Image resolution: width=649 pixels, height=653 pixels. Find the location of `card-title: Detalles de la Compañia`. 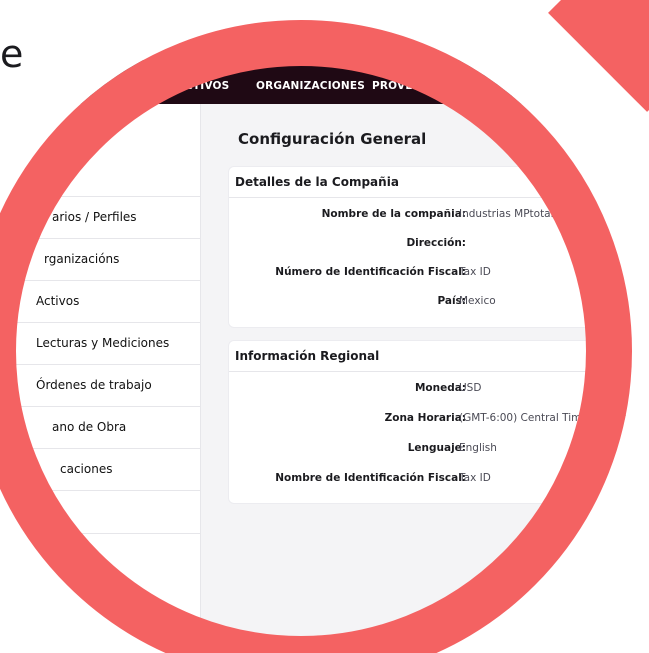

card-title: Detalles de la Compañia is located at coordinates (317, 182).